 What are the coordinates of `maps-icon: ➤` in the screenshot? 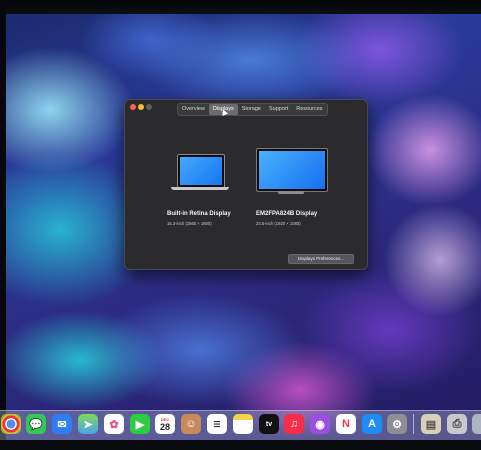 It's located at (88, 424).